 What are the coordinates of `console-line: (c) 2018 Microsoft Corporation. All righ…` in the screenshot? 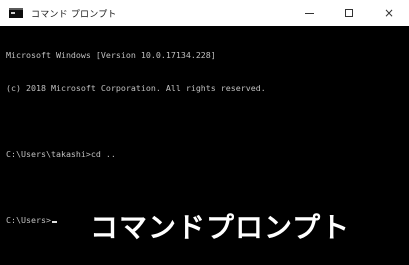 It's located at (136, 88).